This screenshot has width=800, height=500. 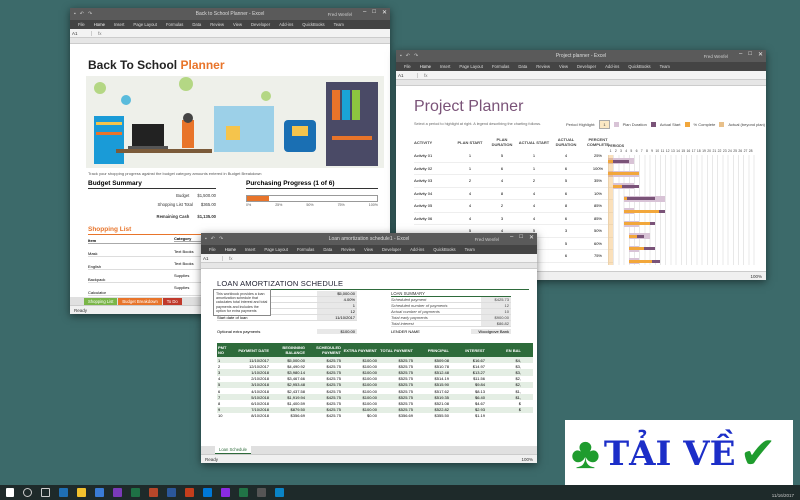 I want to click on zoom-level: 100%, so click(x=527, y=459).